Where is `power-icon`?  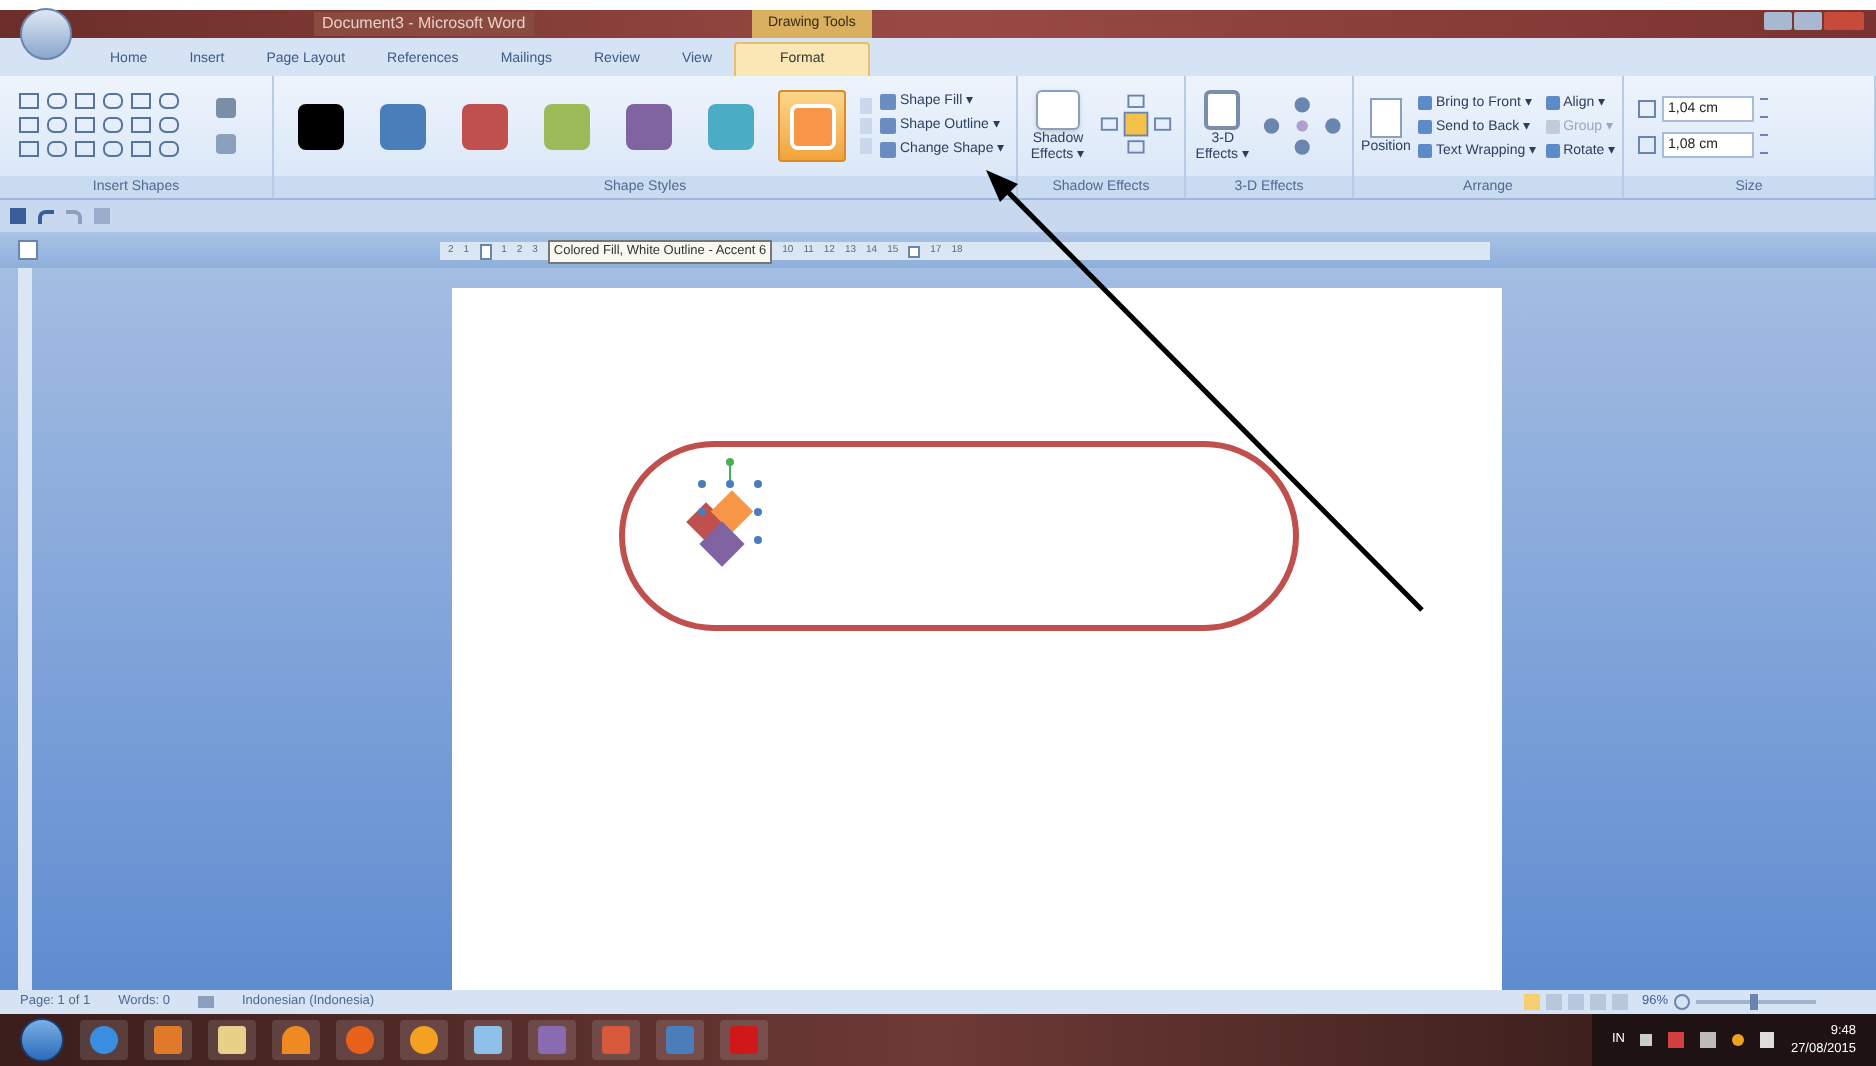
power-icon is located at coordinates (1738, 1040).